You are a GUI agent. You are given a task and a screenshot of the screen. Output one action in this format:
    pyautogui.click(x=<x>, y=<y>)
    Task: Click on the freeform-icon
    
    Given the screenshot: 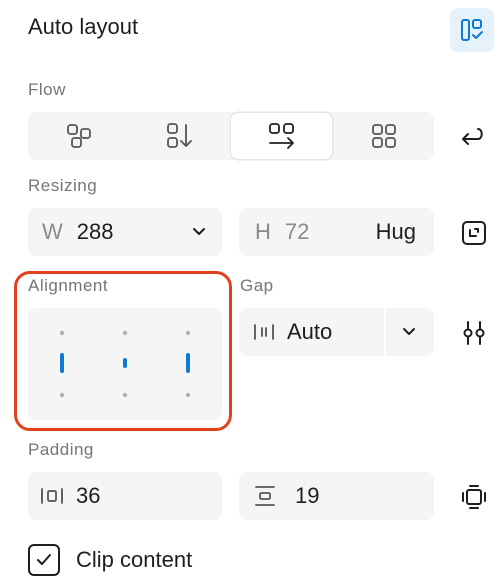 What is the action you would take?
    pyautogui.click(x=78, y=136)
    